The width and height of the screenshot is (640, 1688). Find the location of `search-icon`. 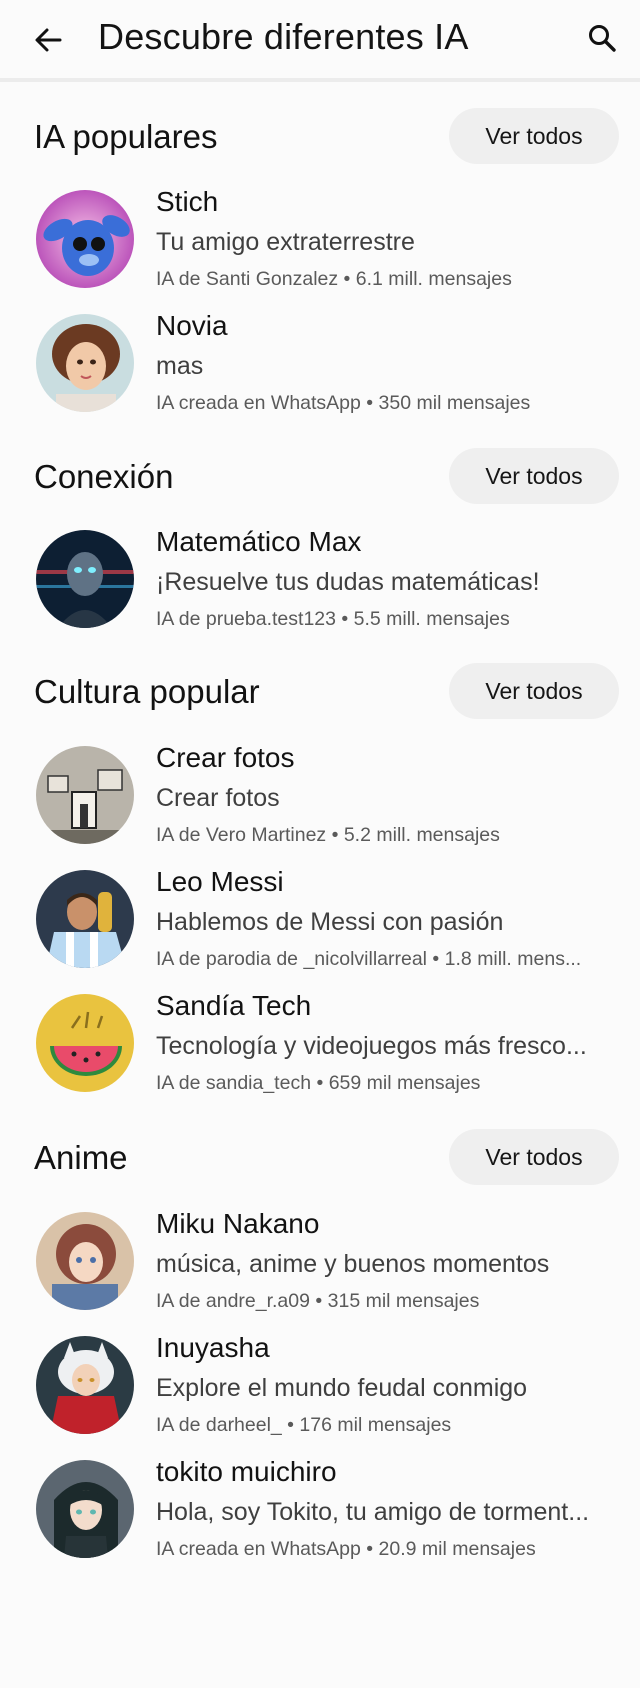

search-icon is located at coordinates (602, 38).